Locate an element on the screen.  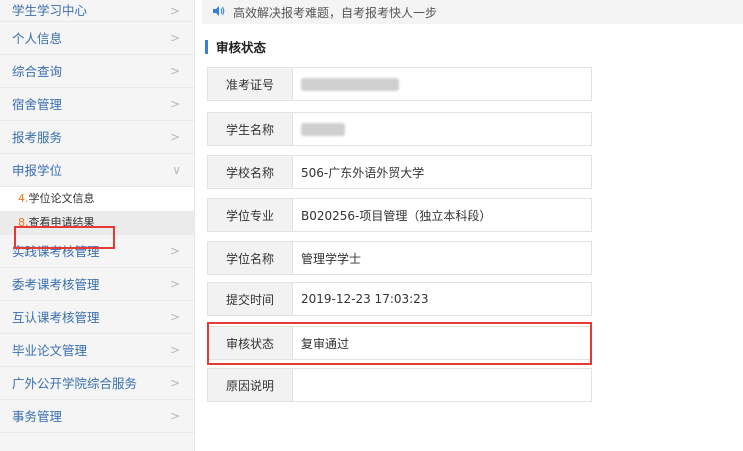
info-value: B020256-项目管理（独立本科段） is located at coordinates (442, 215).